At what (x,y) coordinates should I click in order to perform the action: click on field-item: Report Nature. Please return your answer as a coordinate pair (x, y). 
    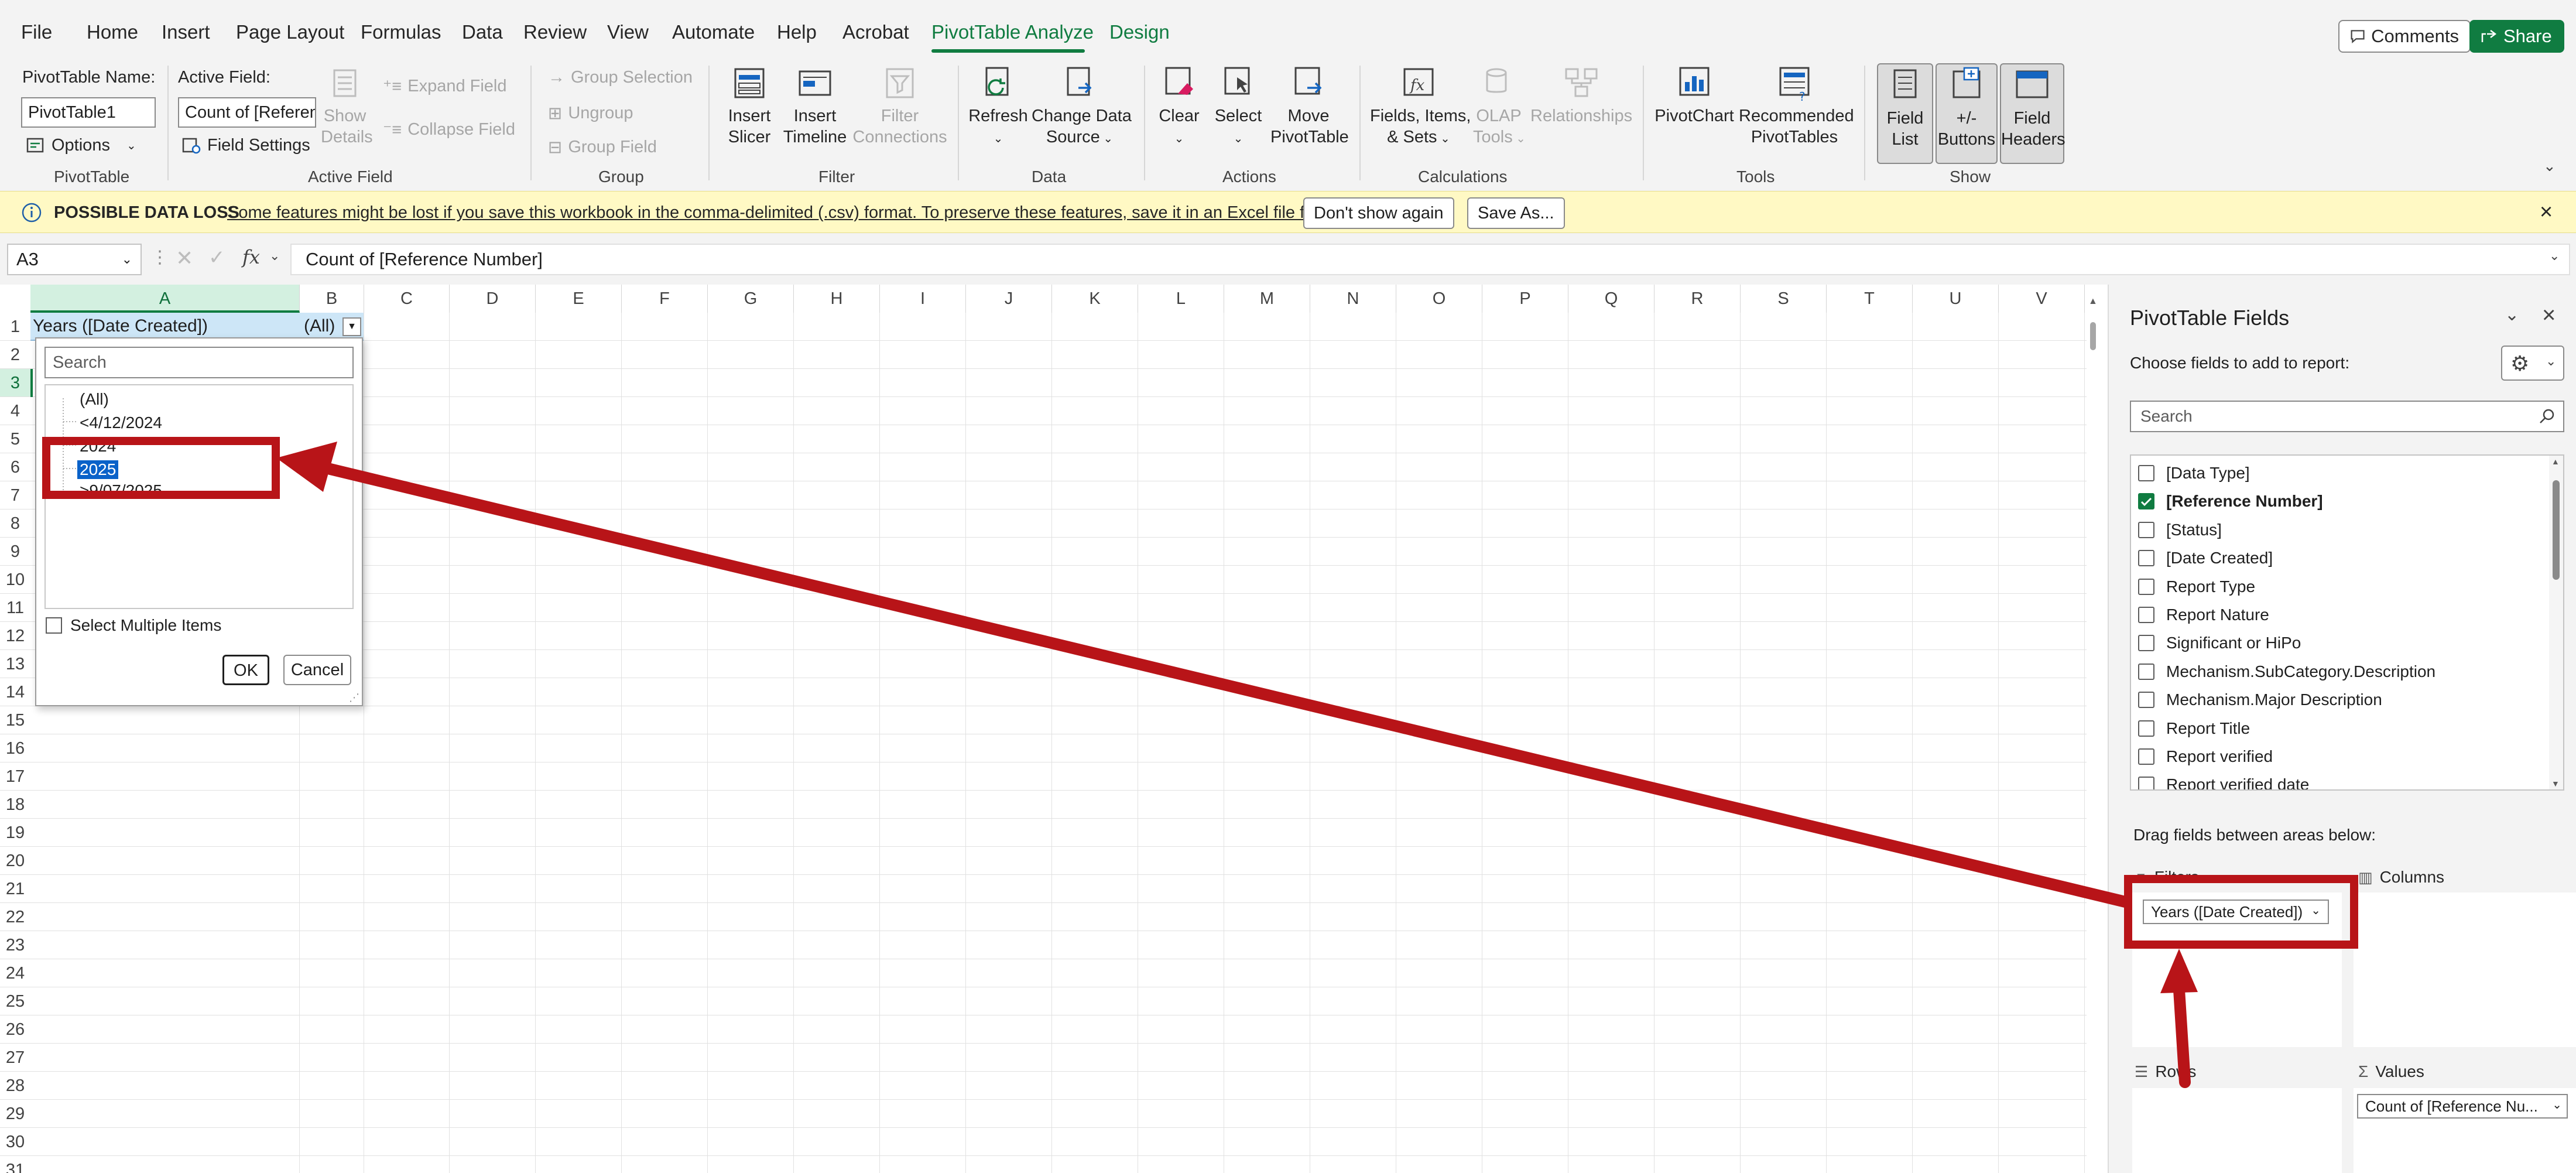
    Looking at the image, I should click on (2203, 615).